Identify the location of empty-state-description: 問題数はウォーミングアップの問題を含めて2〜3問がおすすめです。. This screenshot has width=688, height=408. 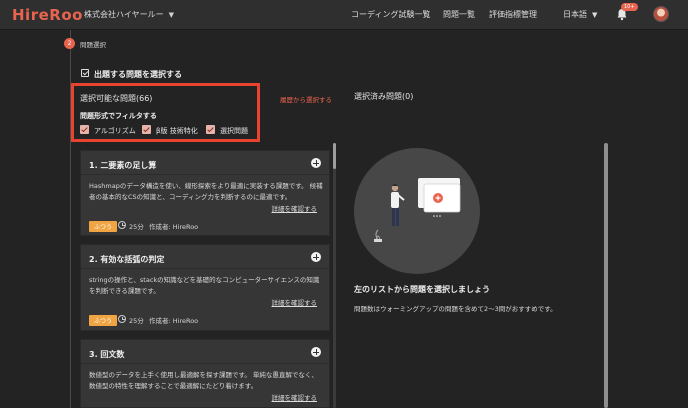
(455, 309).